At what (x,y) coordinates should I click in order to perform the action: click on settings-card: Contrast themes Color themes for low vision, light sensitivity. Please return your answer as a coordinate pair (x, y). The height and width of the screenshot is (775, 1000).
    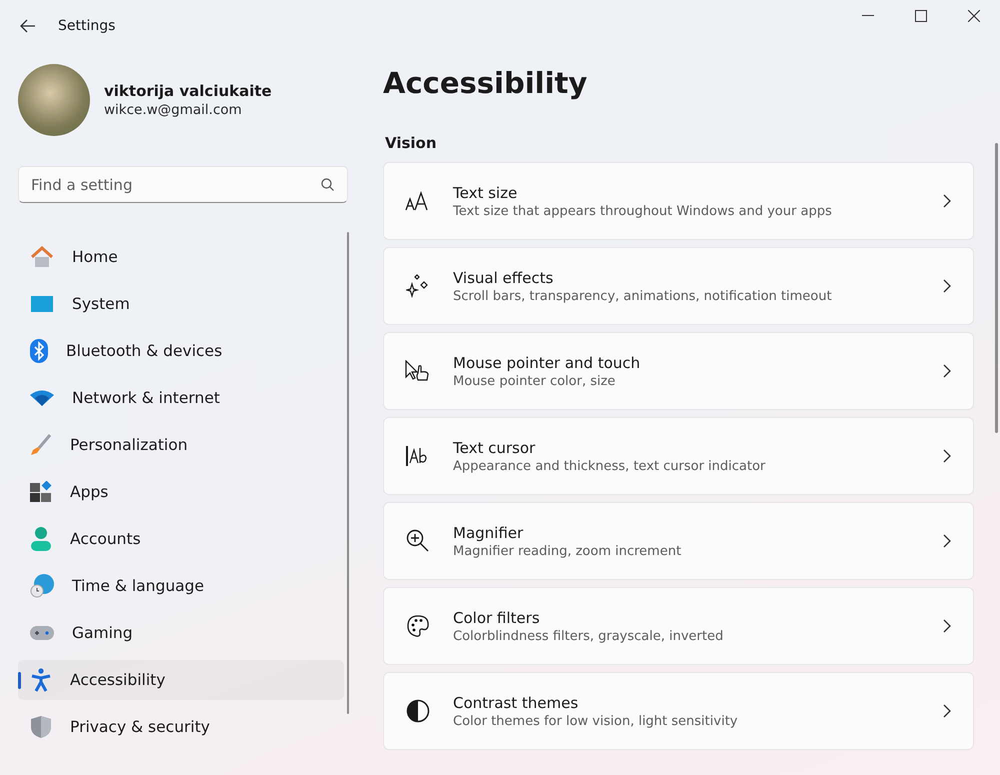
    Looking at the image, I should click on (678, 711).